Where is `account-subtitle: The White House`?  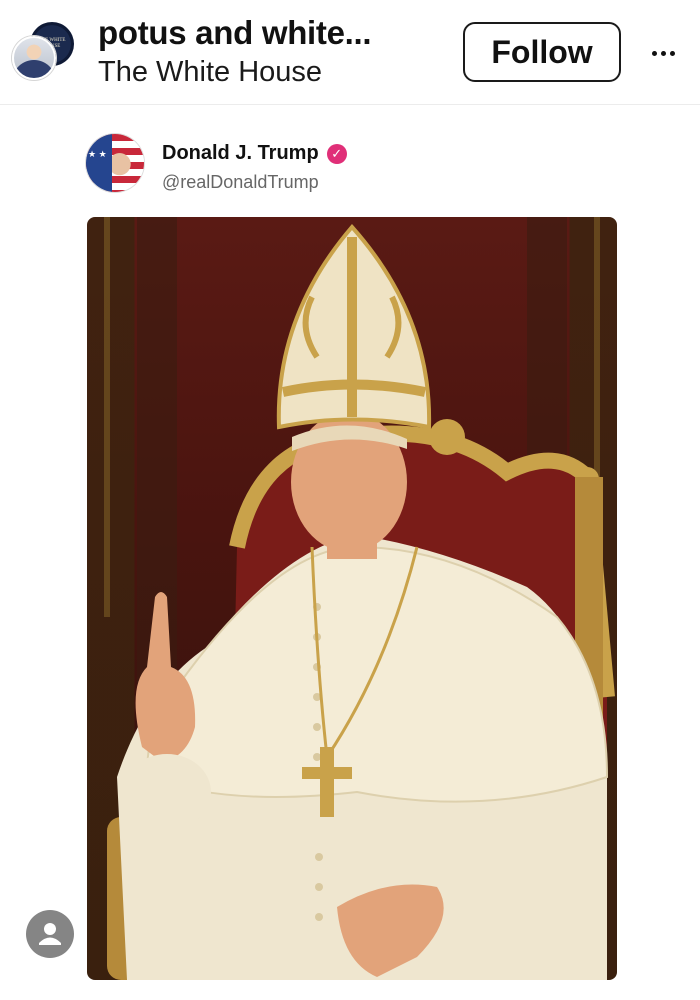
account-subtitle: The White House is located at coordinates (234, 72).